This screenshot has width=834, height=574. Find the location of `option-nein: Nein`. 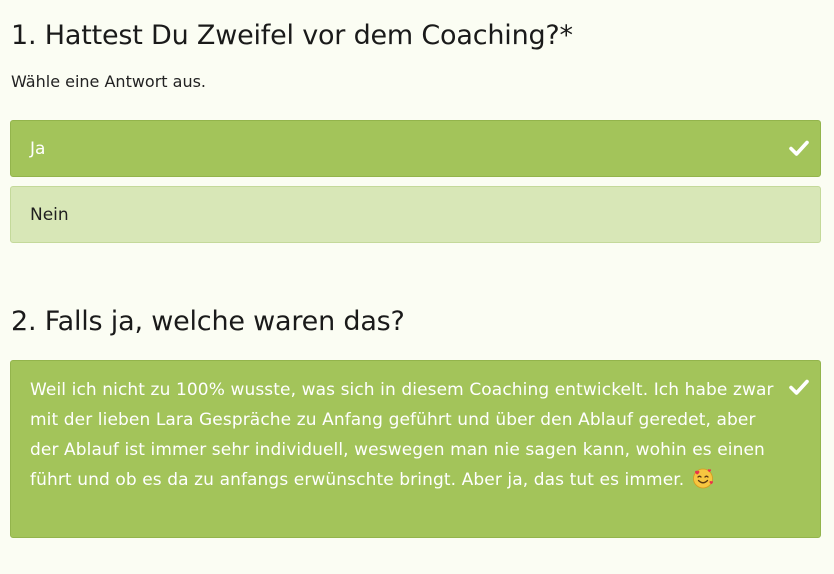

option-nein: Nein is located at coordinates (415, 214).